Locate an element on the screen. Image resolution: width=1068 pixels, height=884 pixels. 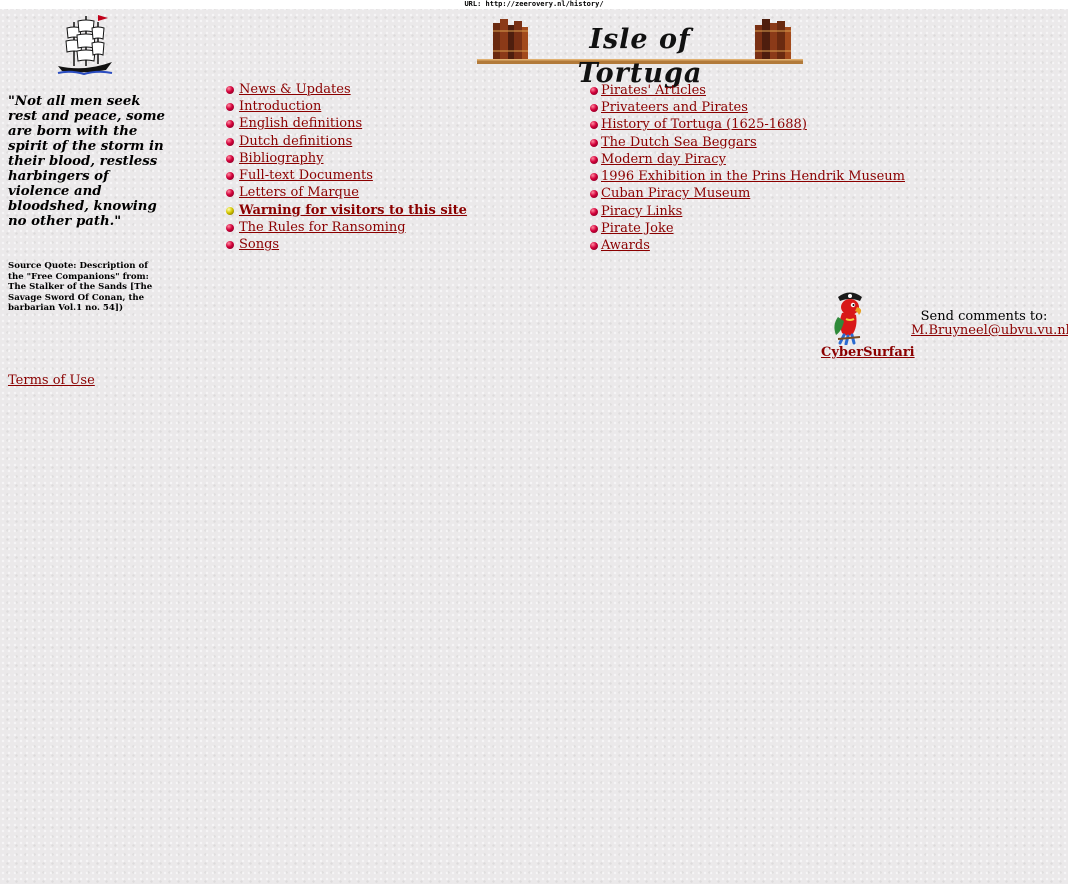
nav-item: Awards is located at coordinates (747, 246).